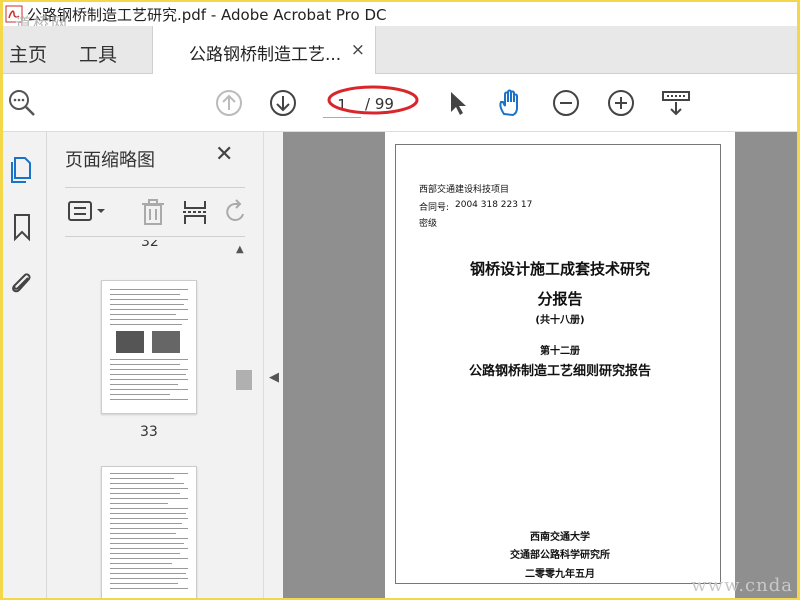 The height and width of the screenshot is (600, 800). I want to click on rotate-page-icon, so click(235, 212).